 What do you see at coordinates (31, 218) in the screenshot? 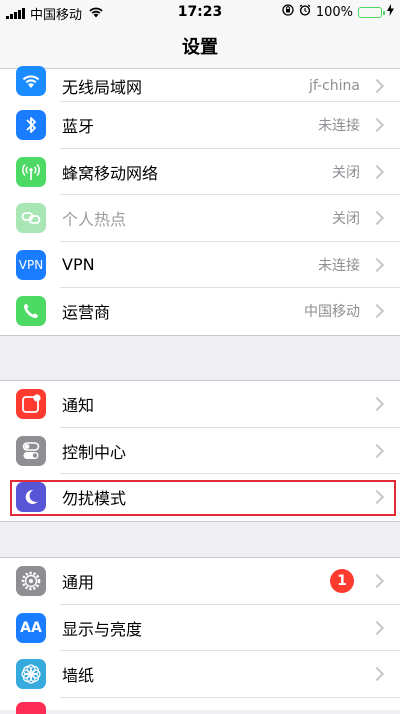
I see `hotspot-icon` at bounding box center [31, 218].